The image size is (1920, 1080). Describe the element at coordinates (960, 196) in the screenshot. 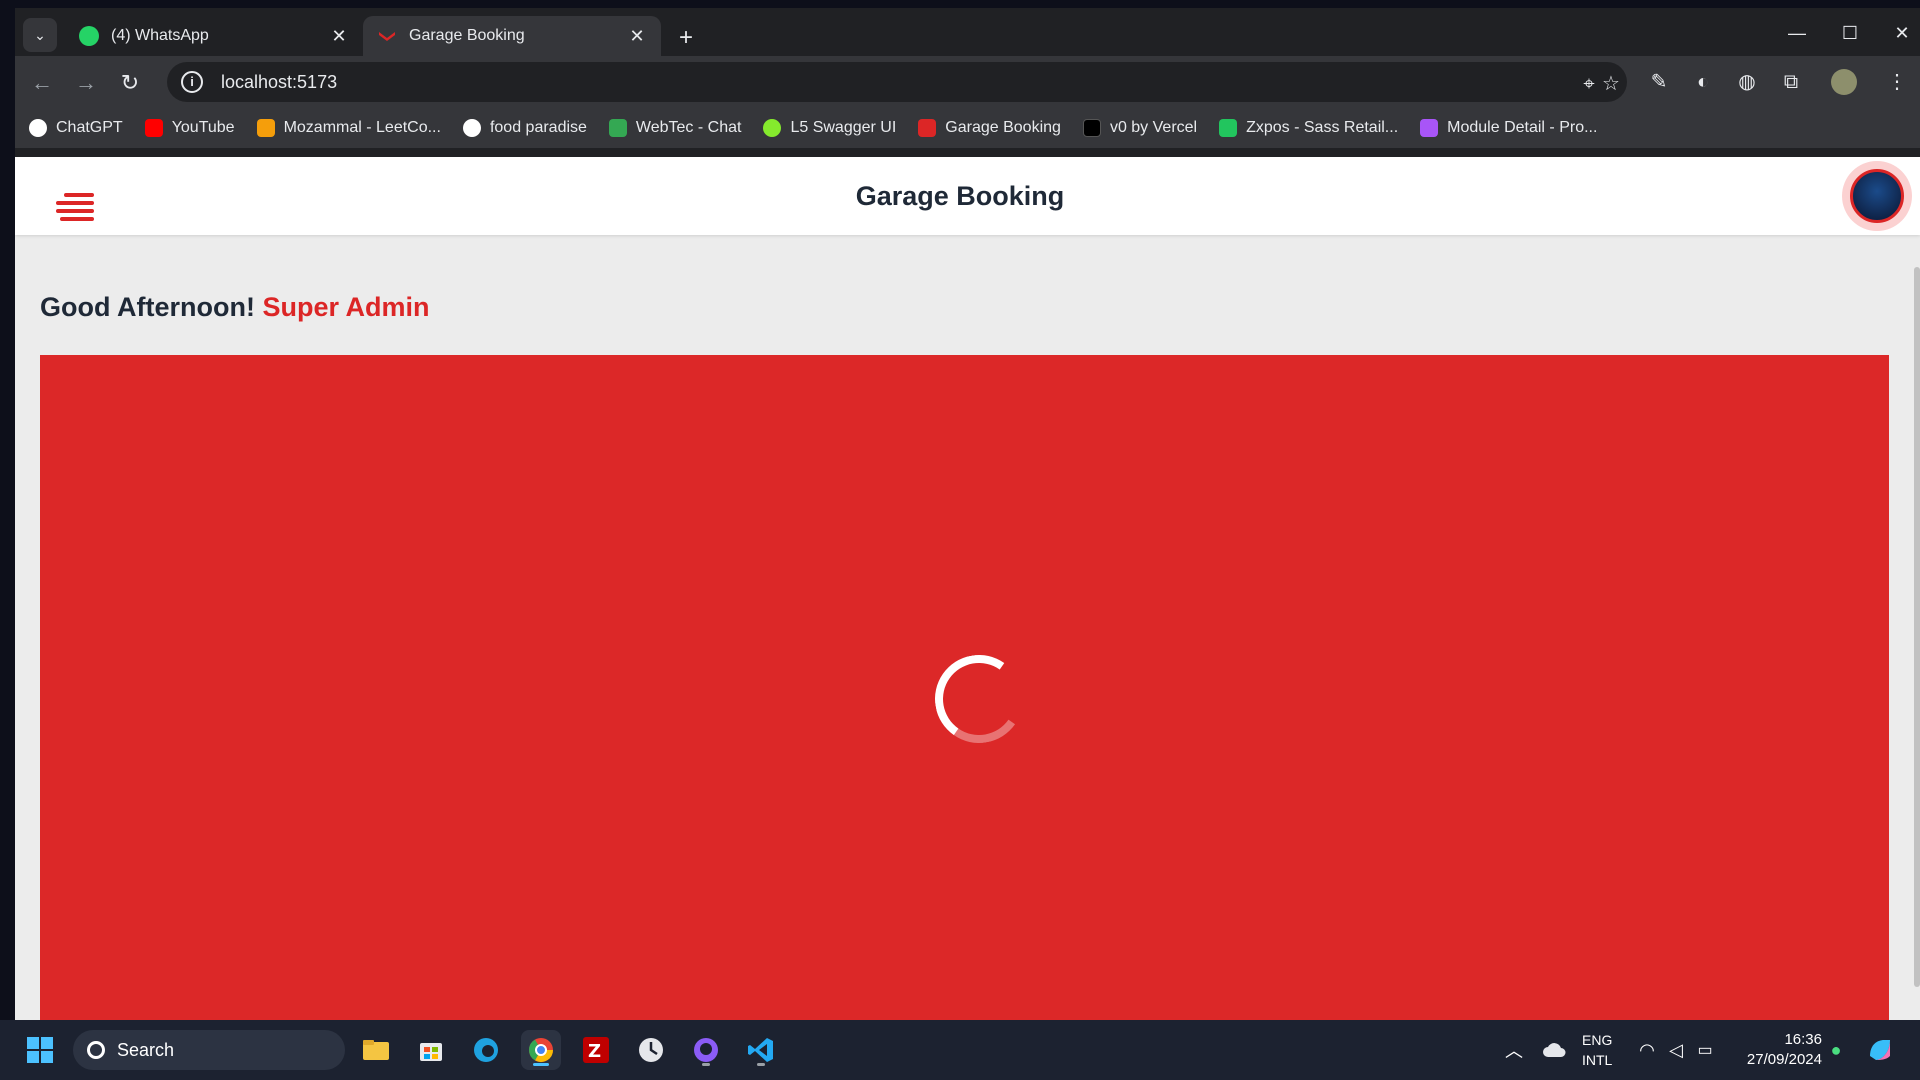

I see `app-title: Garage Booking` at that location.